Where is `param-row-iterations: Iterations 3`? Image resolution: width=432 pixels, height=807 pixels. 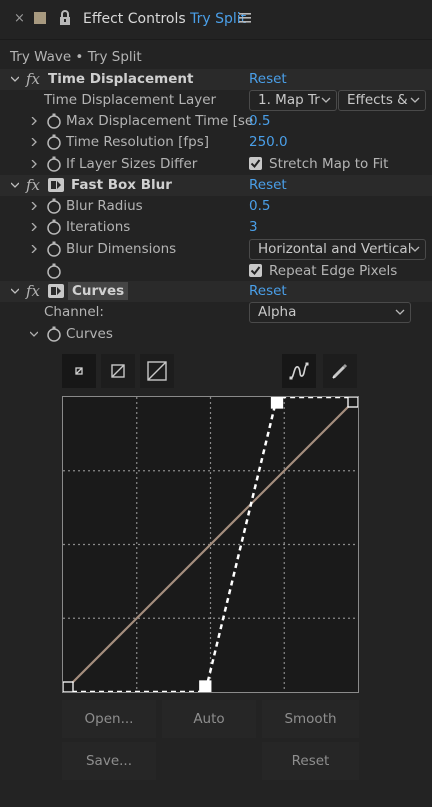 param-row-iterations: Iterations 3 is located at coordinates (216, 227).